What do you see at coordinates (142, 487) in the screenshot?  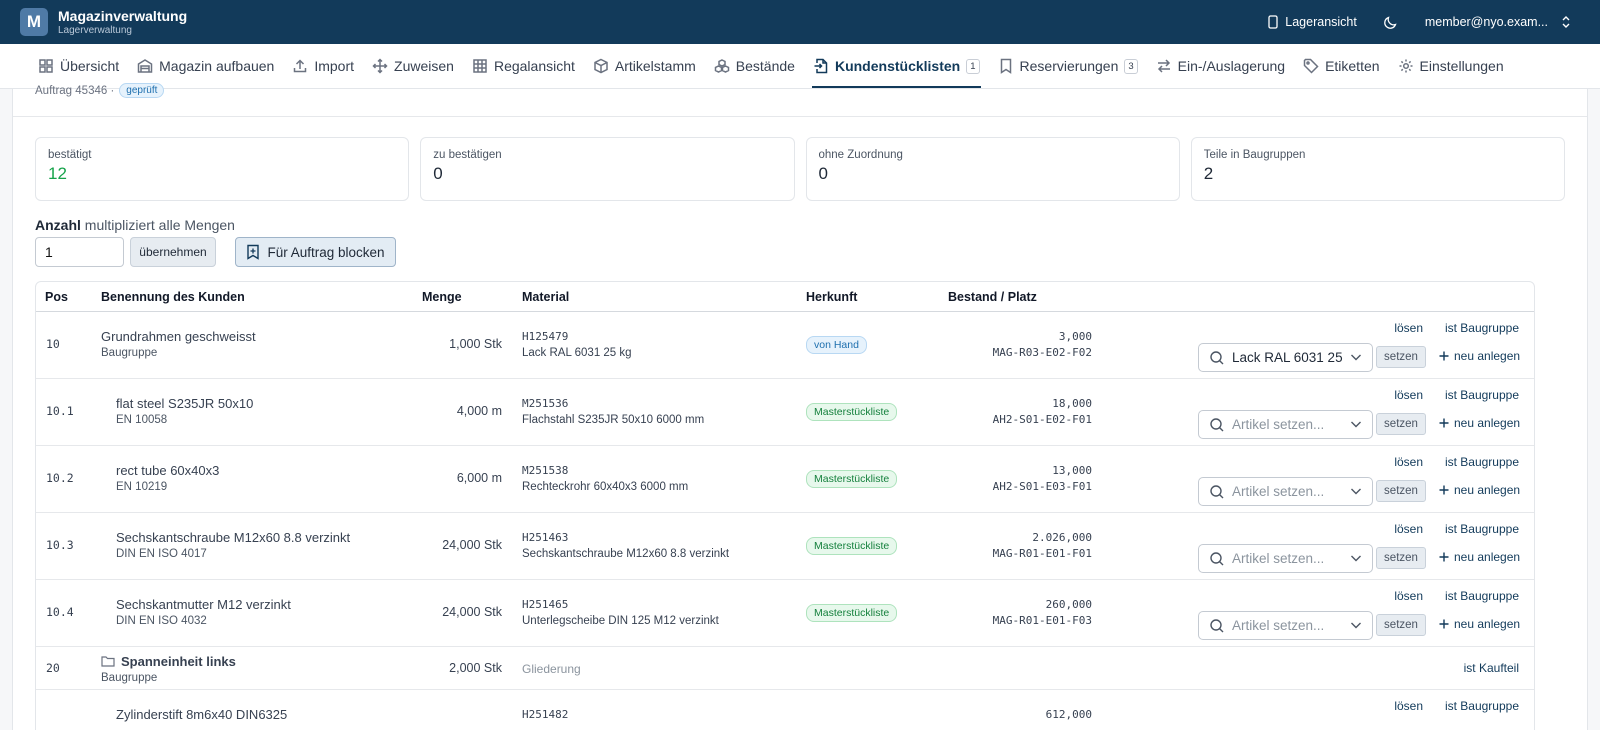 I see `row-sub: EN 10219` at bounding box center [142, 487].